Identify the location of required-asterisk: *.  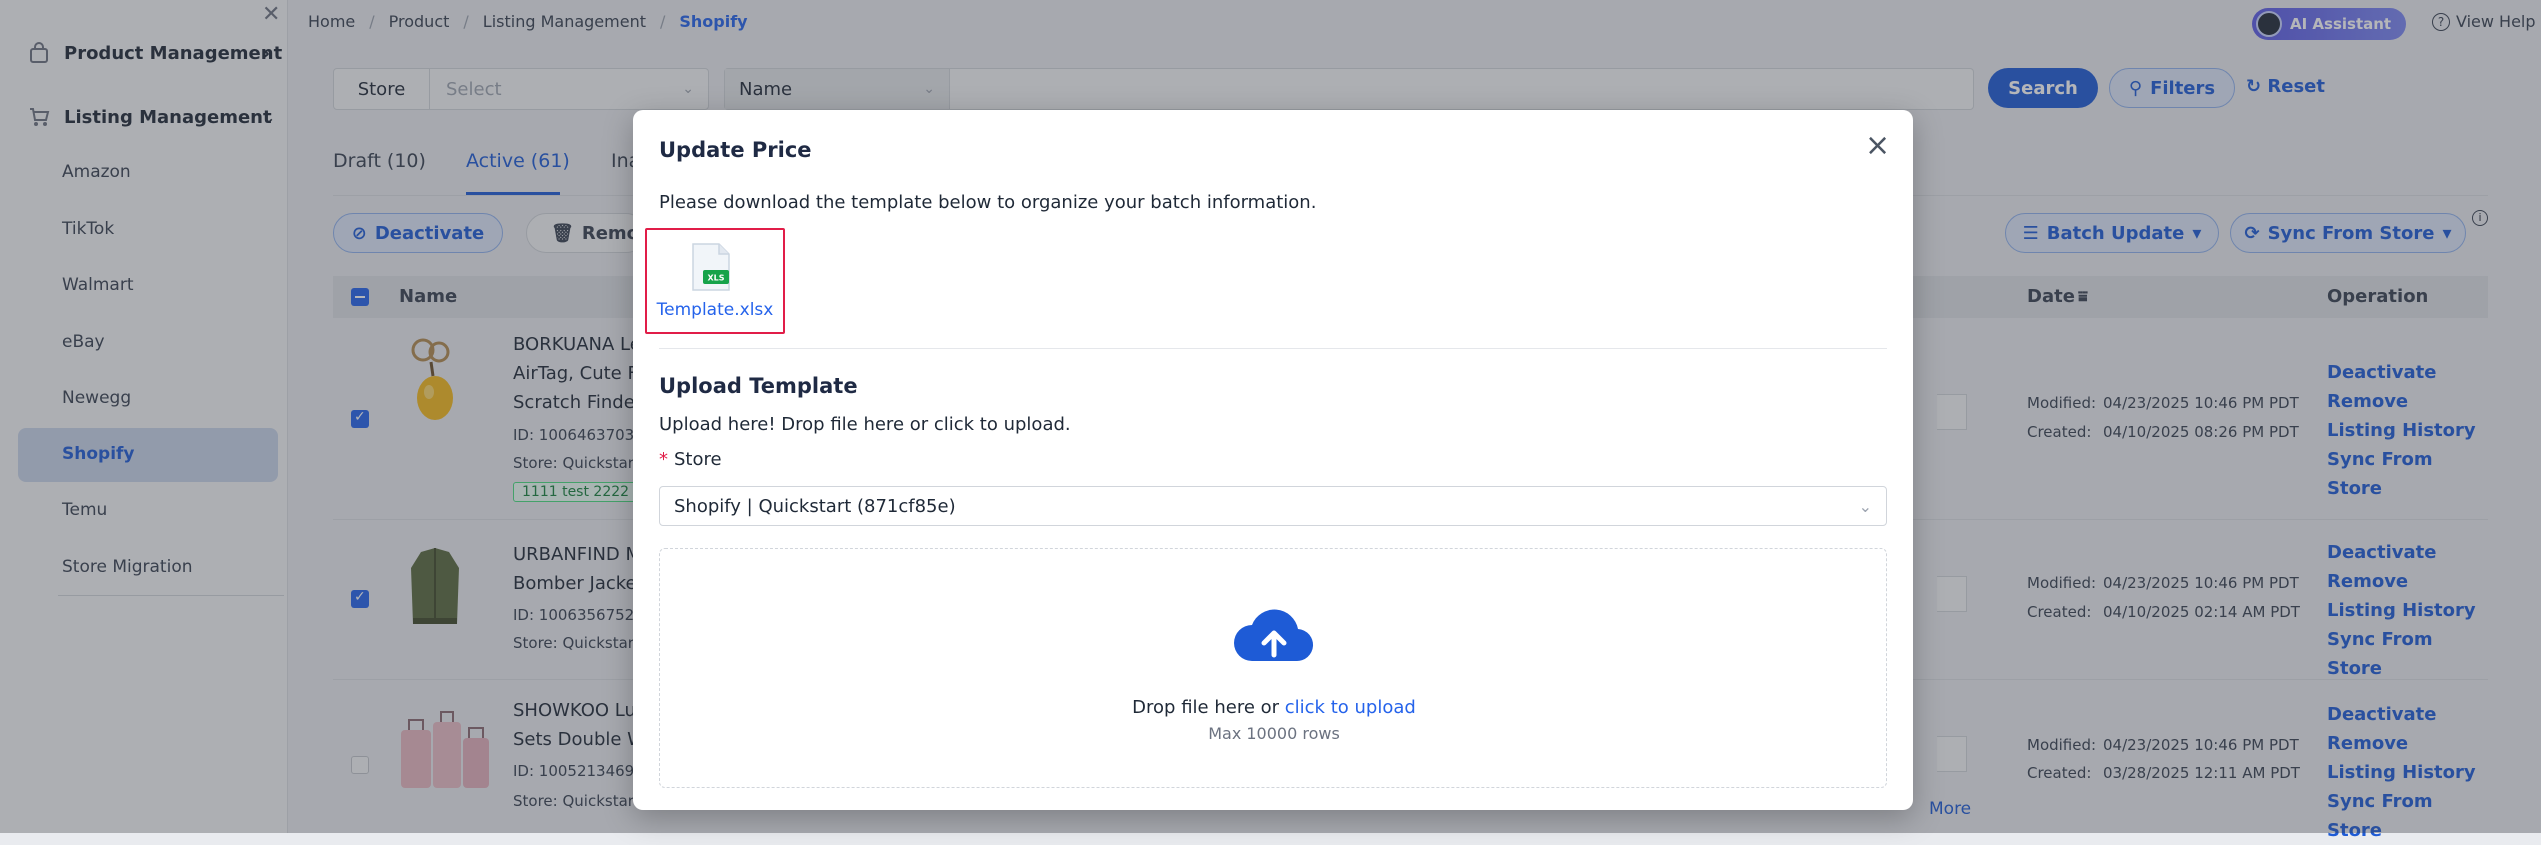
(663, 459).